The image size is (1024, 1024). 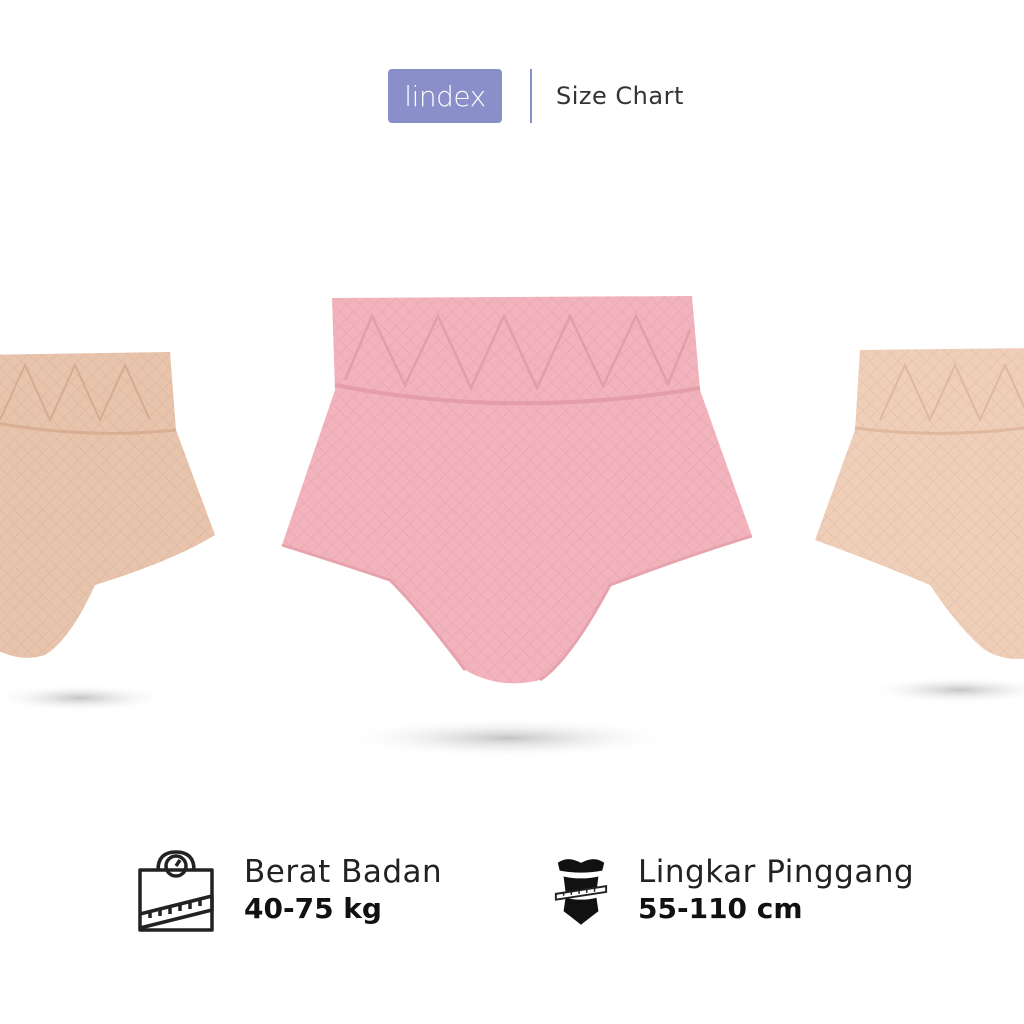 I want to click on weight-label: Berat Badan, so click(x=343, y=872).